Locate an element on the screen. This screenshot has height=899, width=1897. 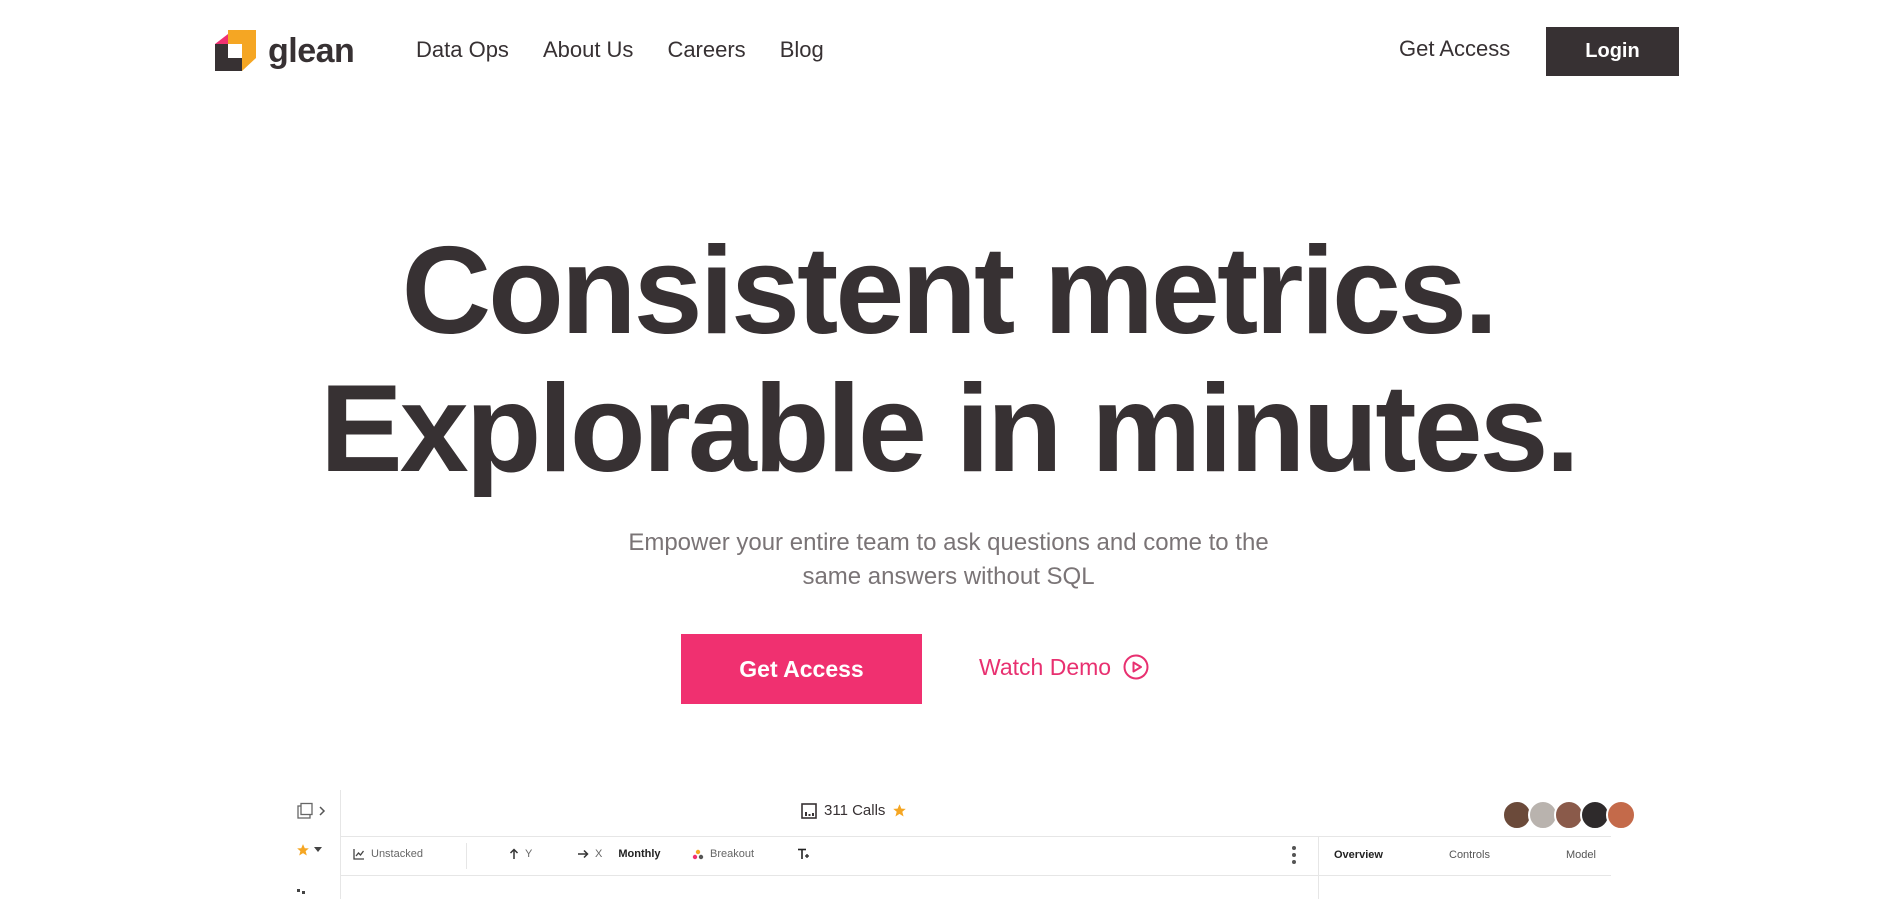
arrow-up-icon is located at coordinates (514, 853).